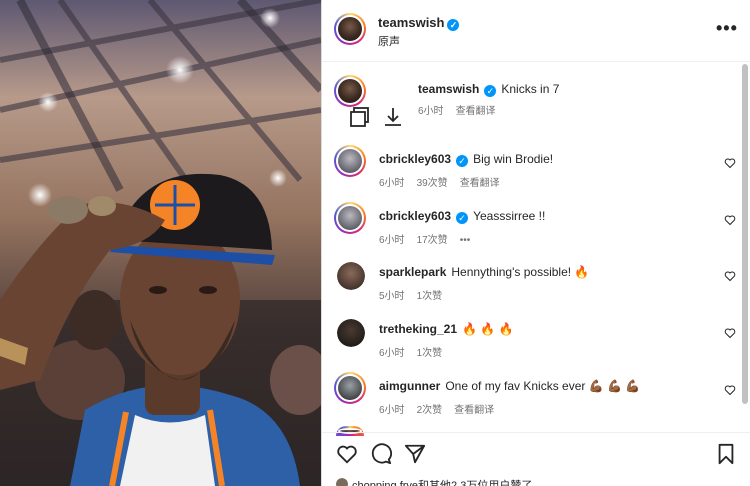 The image size is (750, 486). What do you see at coordinates (412, 272) in the screenshot?
I see `comment-username: sparklepark` at bounding box center [412, 272].